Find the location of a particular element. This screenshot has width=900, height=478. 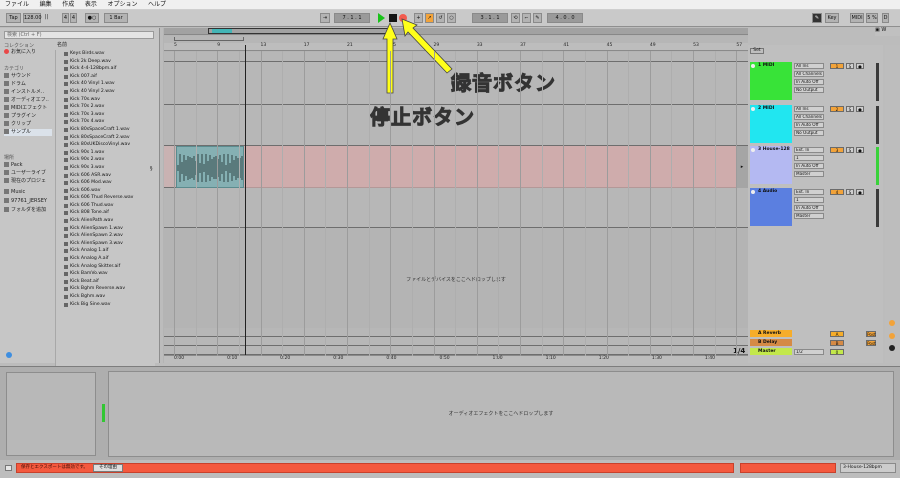

browser-file-item: Kick 40 Vinyl 1.wav is located at coordinates (105, 84).